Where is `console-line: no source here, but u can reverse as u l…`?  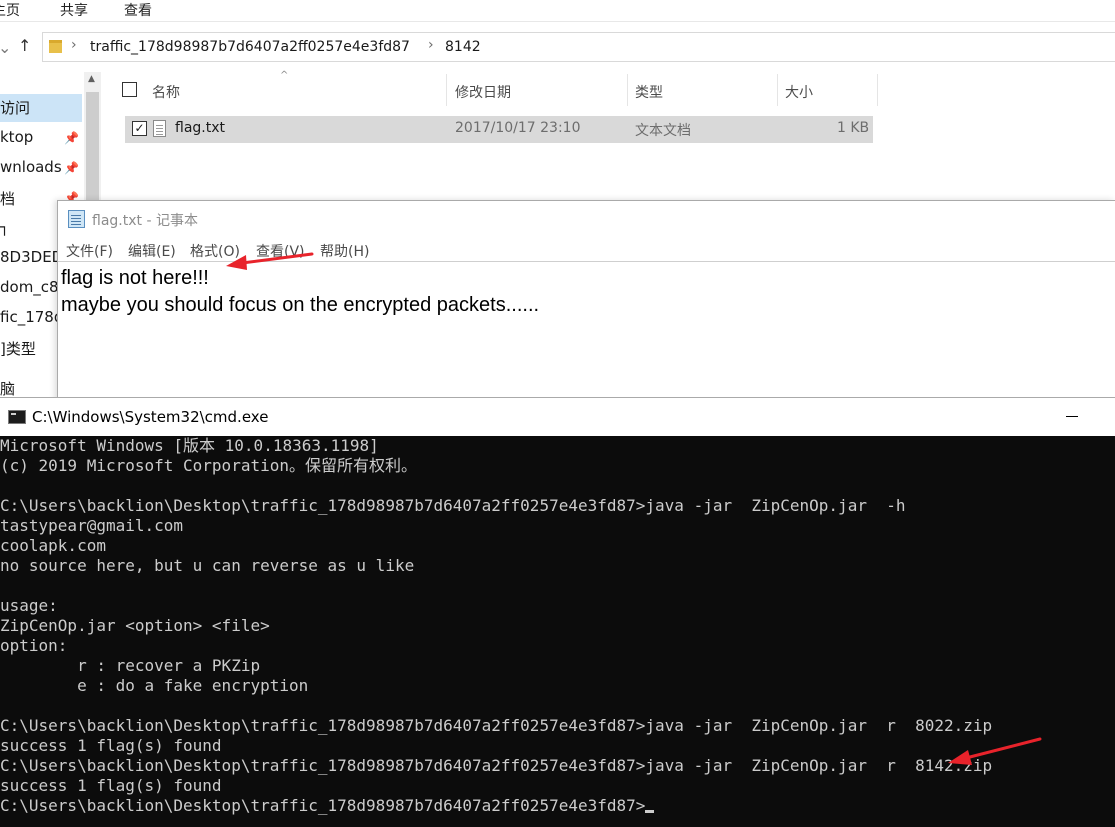
console-line: no source here, but u can reverse as u l… is located at coordinates (207, 565).